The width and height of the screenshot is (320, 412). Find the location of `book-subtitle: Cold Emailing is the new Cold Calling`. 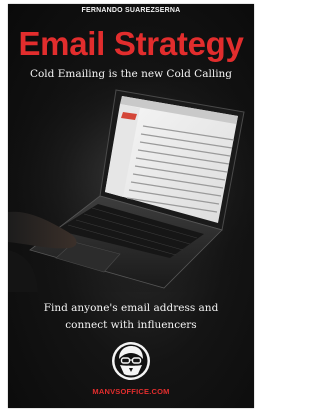

book-subtitle: Cold Emailing is the new Cold Calling is located at coordinates (131, 74).